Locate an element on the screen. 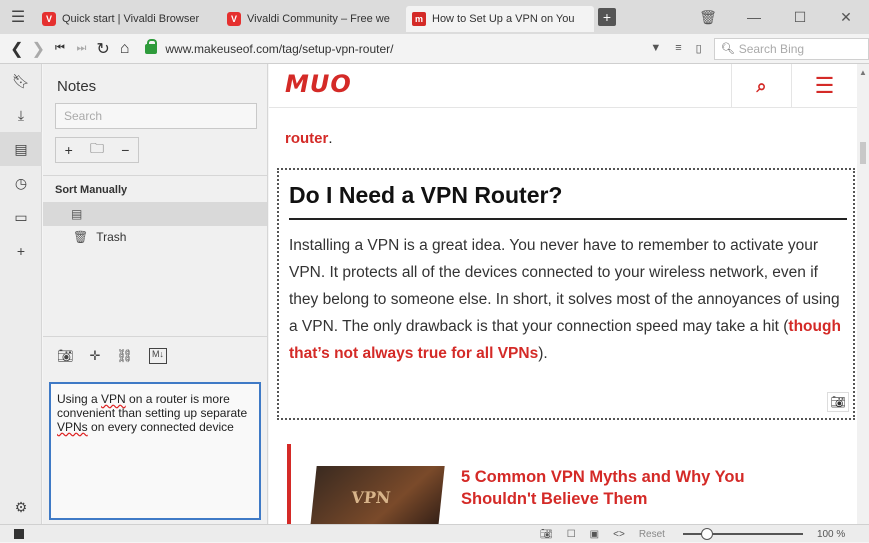 This screenshot has width=869, height=543. remove-note-button: − is located at coordinates (125, 150).